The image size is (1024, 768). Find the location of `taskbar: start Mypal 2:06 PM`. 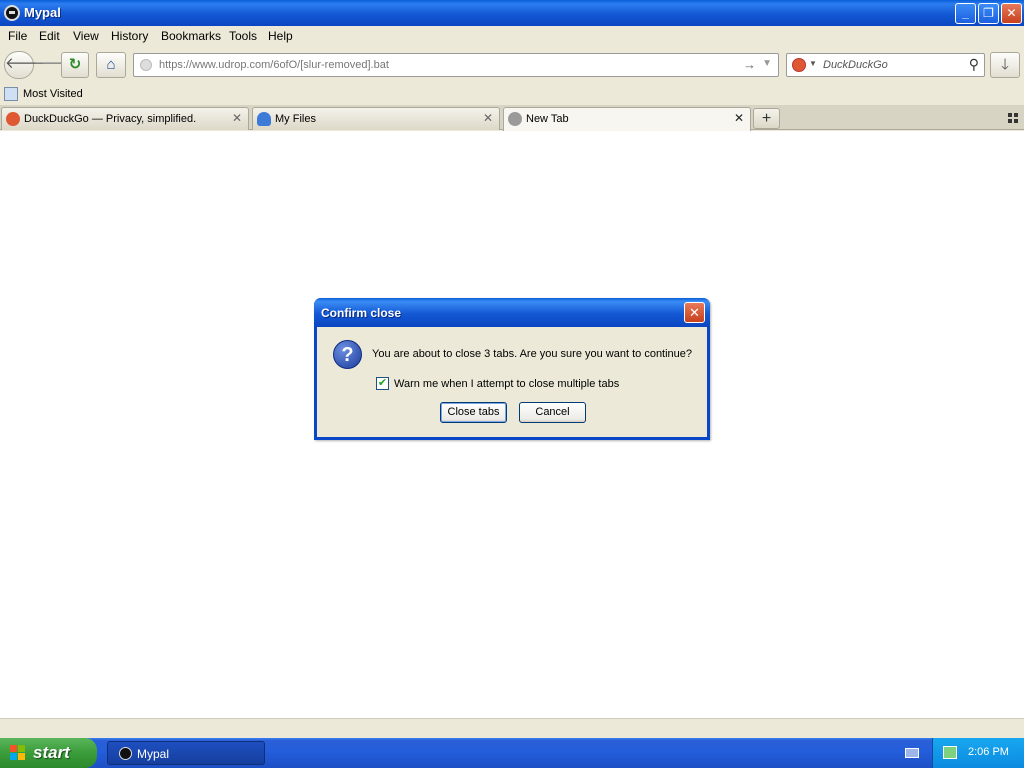

taskbar: start Mypal 2:06 PM is located at coordinates (512, 753).